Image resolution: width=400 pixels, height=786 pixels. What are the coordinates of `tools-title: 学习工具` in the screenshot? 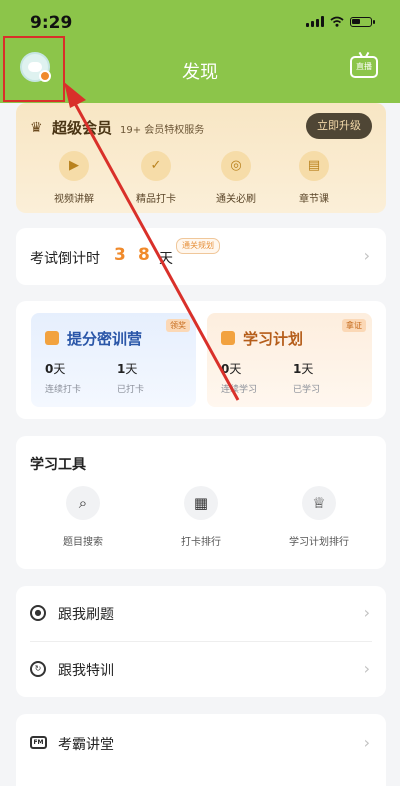 It's located at (58, 465).